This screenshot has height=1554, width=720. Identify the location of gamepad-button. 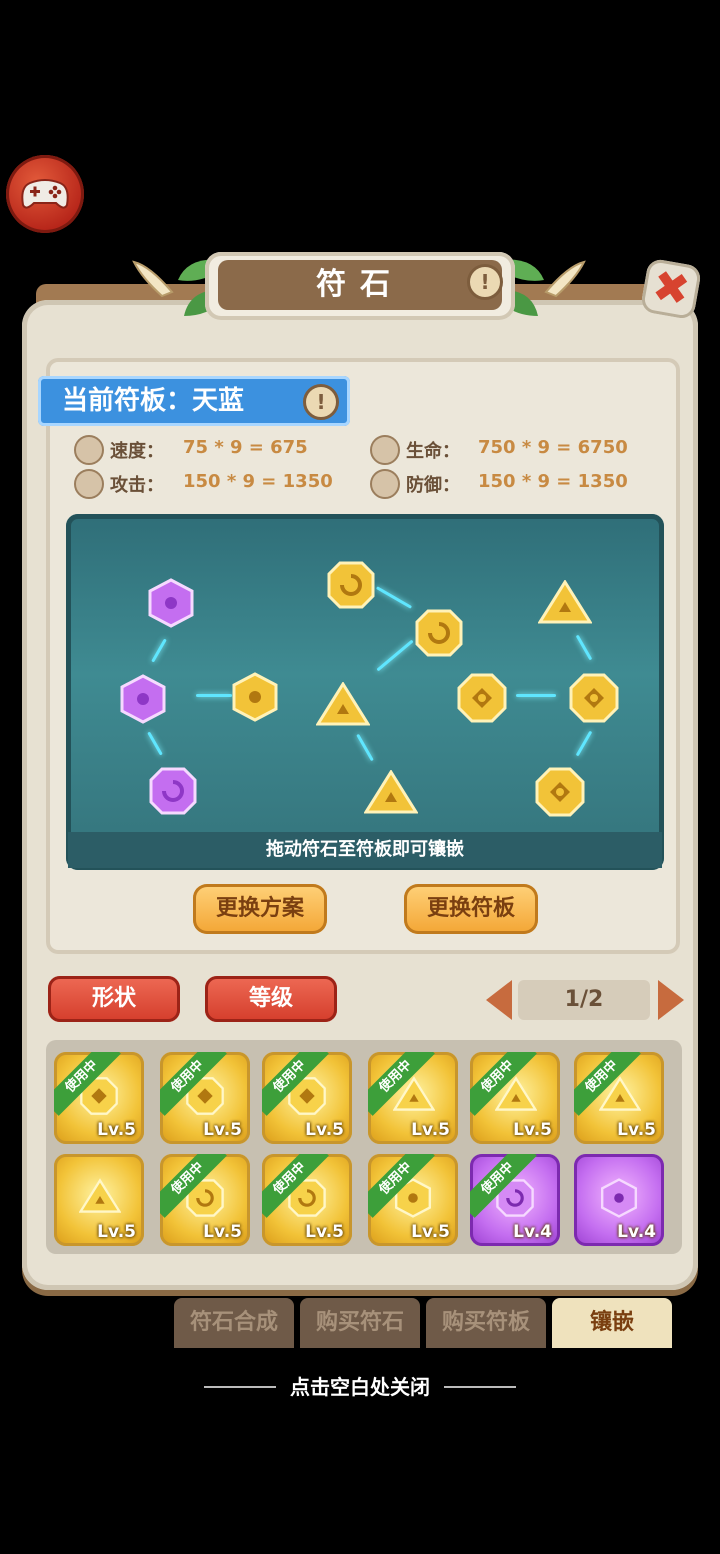
(45, 194).